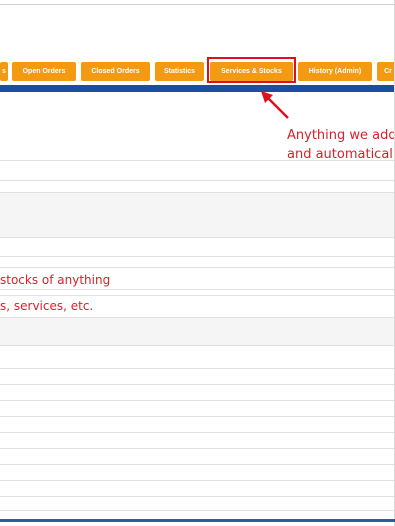 The image size is (395, 526). What do you see at coordinates (335, 71) in the screenshot?
I see `tab-history-admin: History (Admin)` at bounding box center [335, 71].